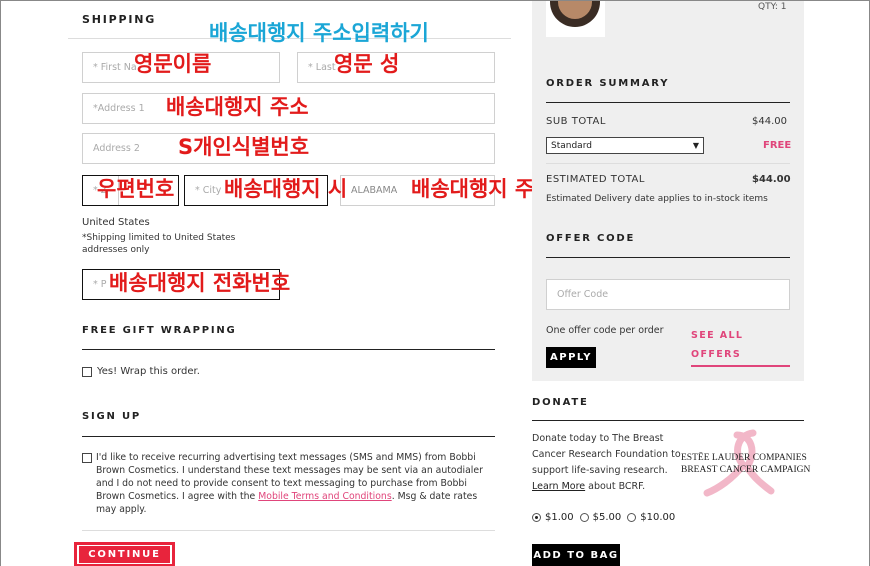 This screenshot has width=870, height=566. I want to click on annotation-phone: 배송대행지 전화번호, so click(200, 283).